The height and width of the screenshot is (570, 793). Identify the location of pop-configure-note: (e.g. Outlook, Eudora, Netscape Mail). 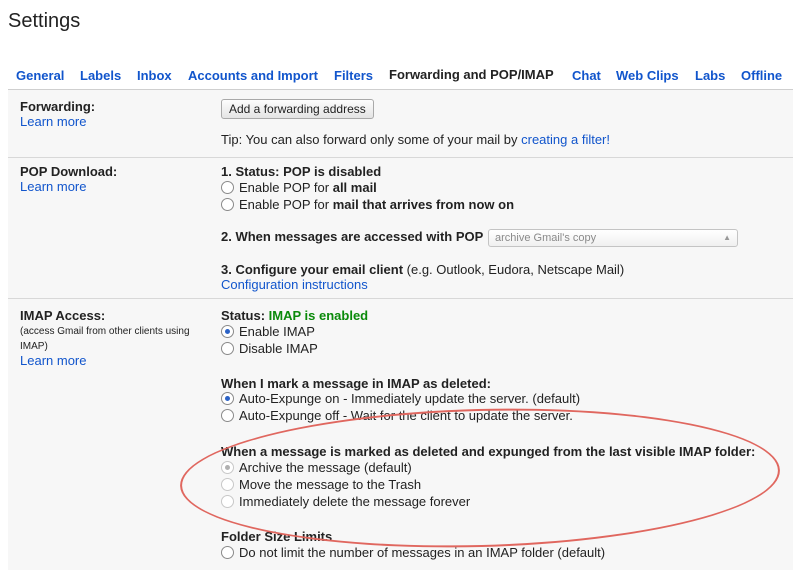
(514, 269).